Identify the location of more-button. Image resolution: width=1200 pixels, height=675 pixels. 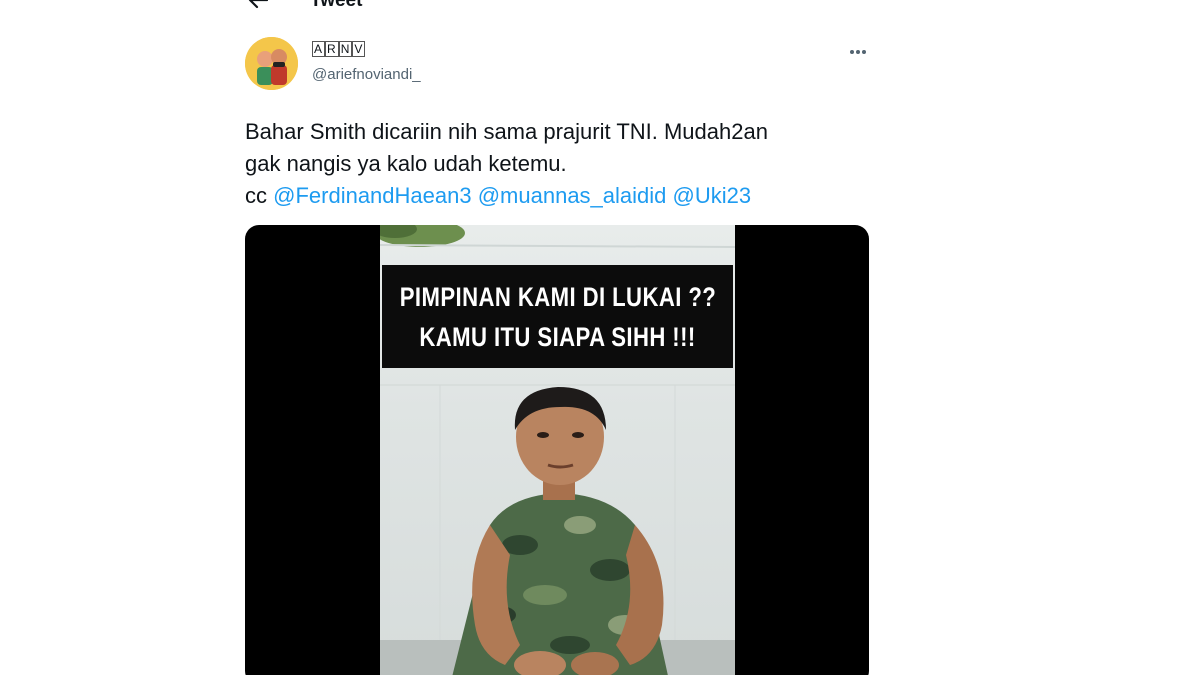
(858, 52).